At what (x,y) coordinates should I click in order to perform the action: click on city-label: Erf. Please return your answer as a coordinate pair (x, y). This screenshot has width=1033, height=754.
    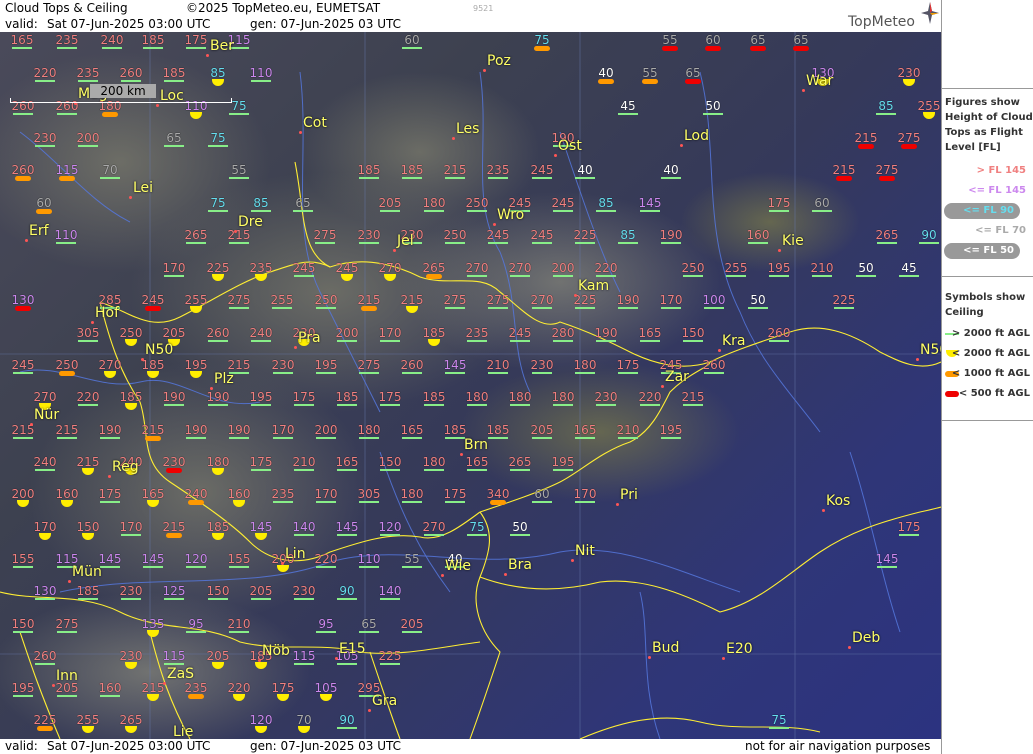
    Looking at the image, I should click on (39, 231).